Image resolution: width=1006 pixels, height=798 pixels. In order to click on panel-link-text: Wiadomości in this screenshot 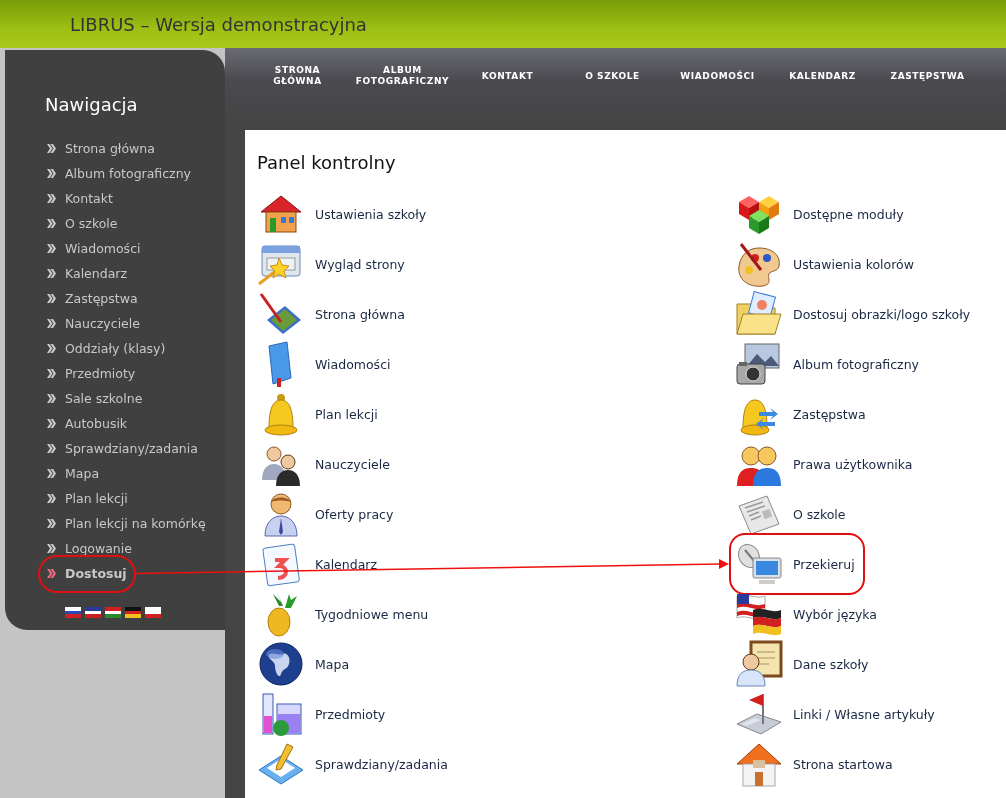, I will do `click(353, 364)`.